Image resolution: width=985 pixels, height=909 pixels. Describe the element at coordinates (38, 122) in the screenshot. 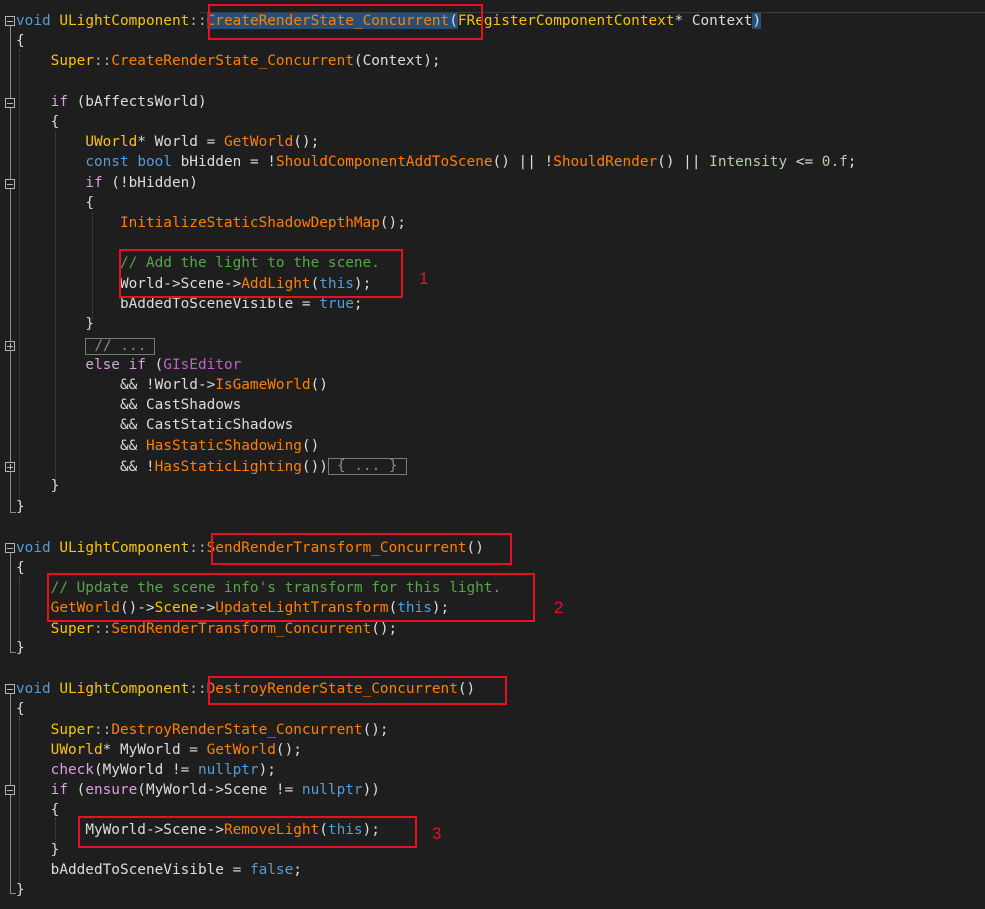

I see `code-line-6: {` at that location.